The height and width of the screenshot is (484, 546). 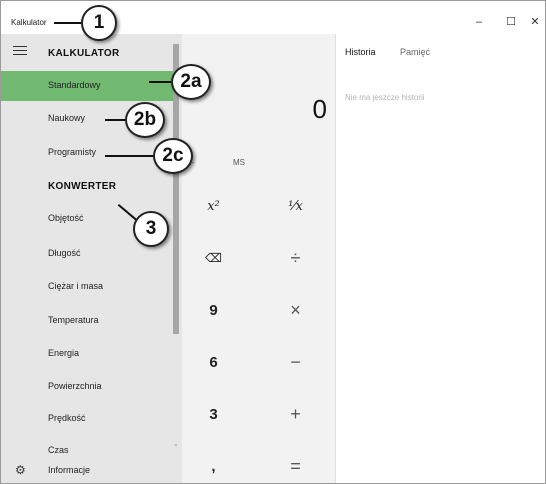 I want to click on nav-item-standard: Standardowy, so click(x=87, y=86).